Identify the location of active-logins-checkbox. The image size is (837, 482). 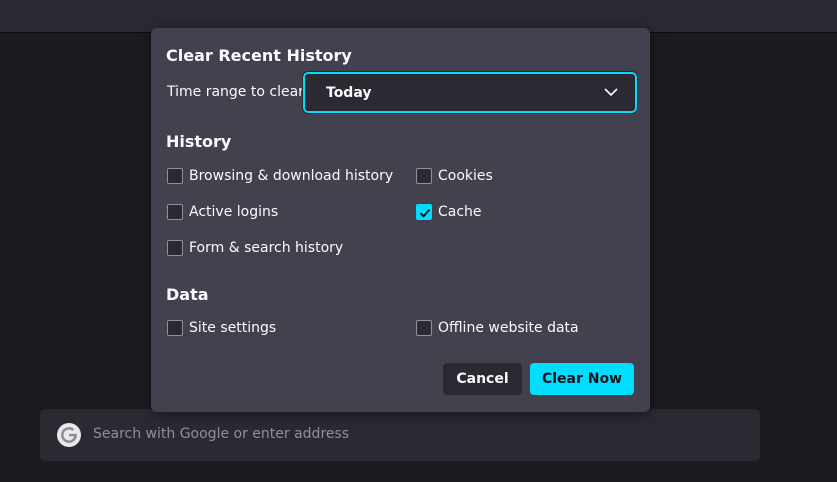
(175, 212).